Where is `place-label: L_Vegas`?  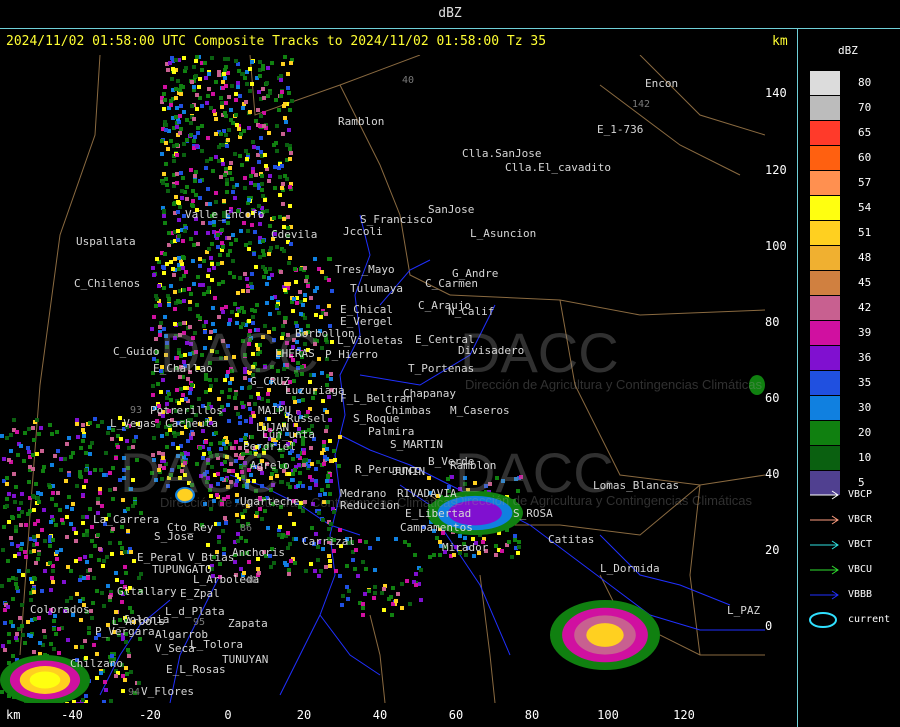 place-label: L_Vegas is located at coordinates (133, 423).